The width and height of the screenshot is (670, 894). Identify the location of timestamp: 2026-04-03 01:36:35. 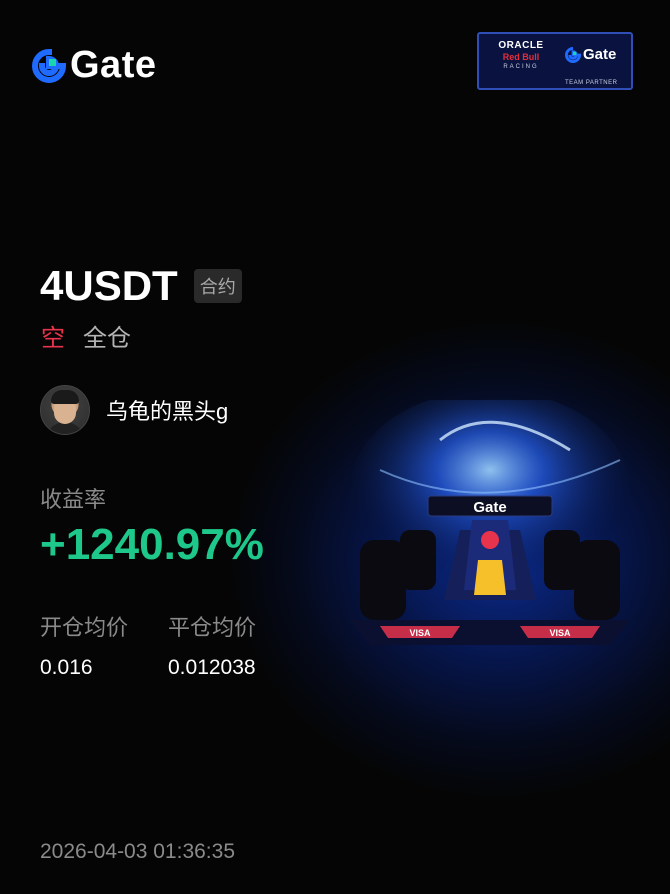
(137, 851).